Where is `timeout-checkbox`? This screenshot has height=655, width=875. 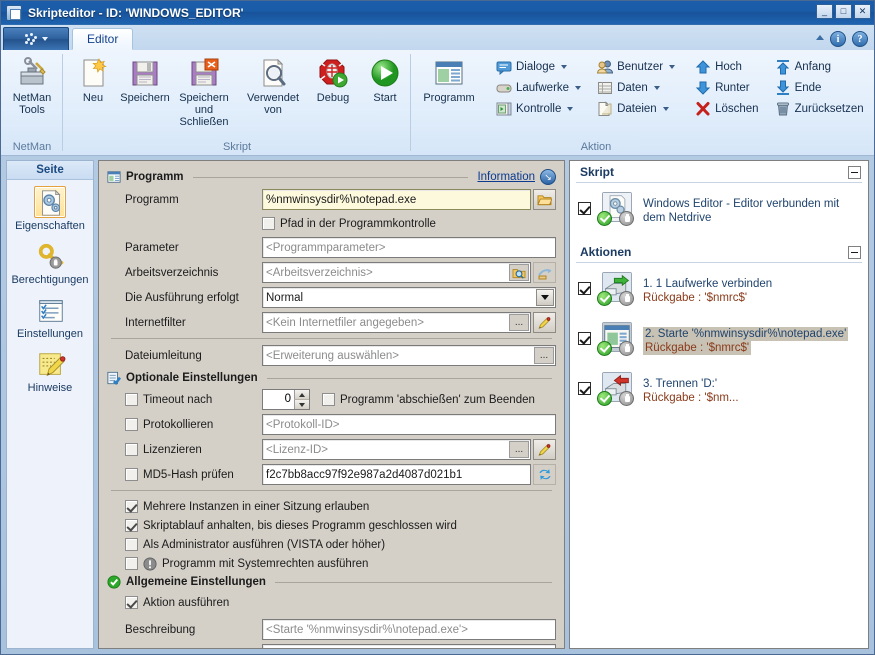
timeout-checkbox is located at coordinates (131, 399).